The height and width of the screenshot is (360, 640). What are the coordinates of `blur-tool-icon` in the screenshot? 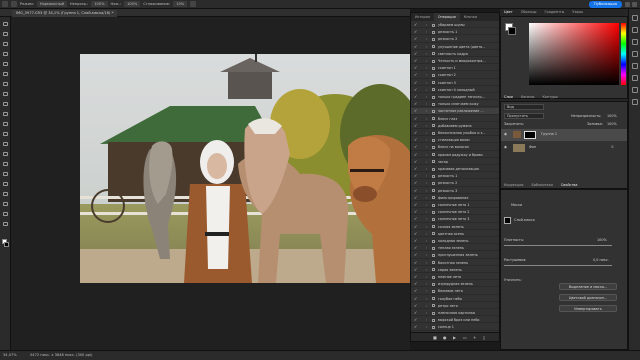 It's located at (5, 154).